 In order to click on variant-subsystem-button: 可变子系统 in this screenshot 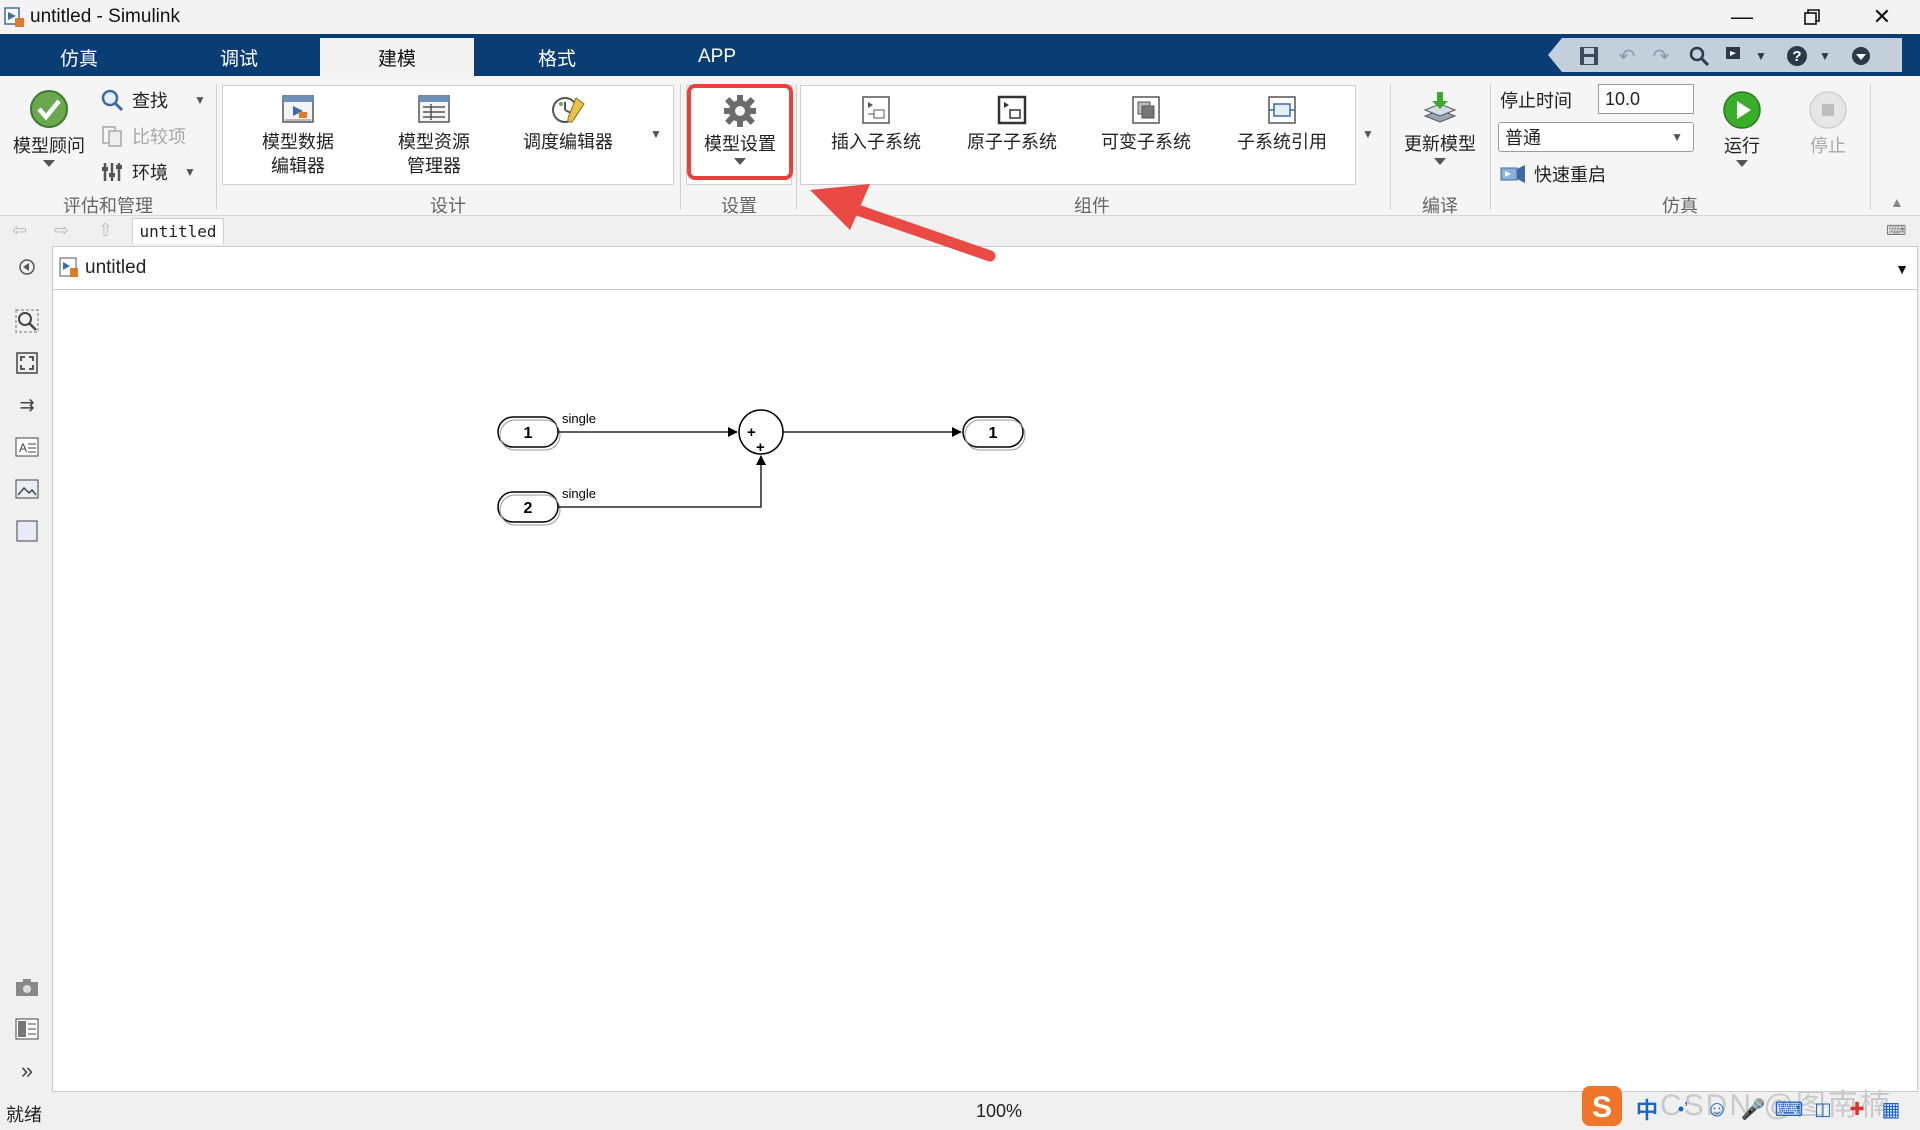, I will do `click(1146, 124)`.